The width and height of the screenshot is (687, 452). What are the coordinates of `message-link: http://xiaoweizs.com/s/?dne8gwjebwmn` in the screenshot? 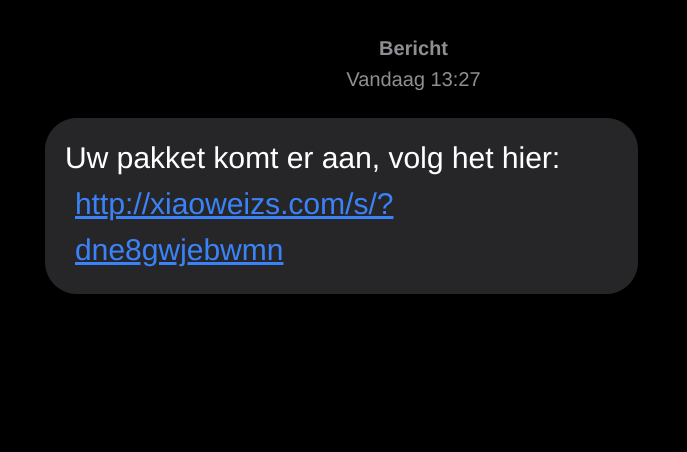 It's located at (290, 228).